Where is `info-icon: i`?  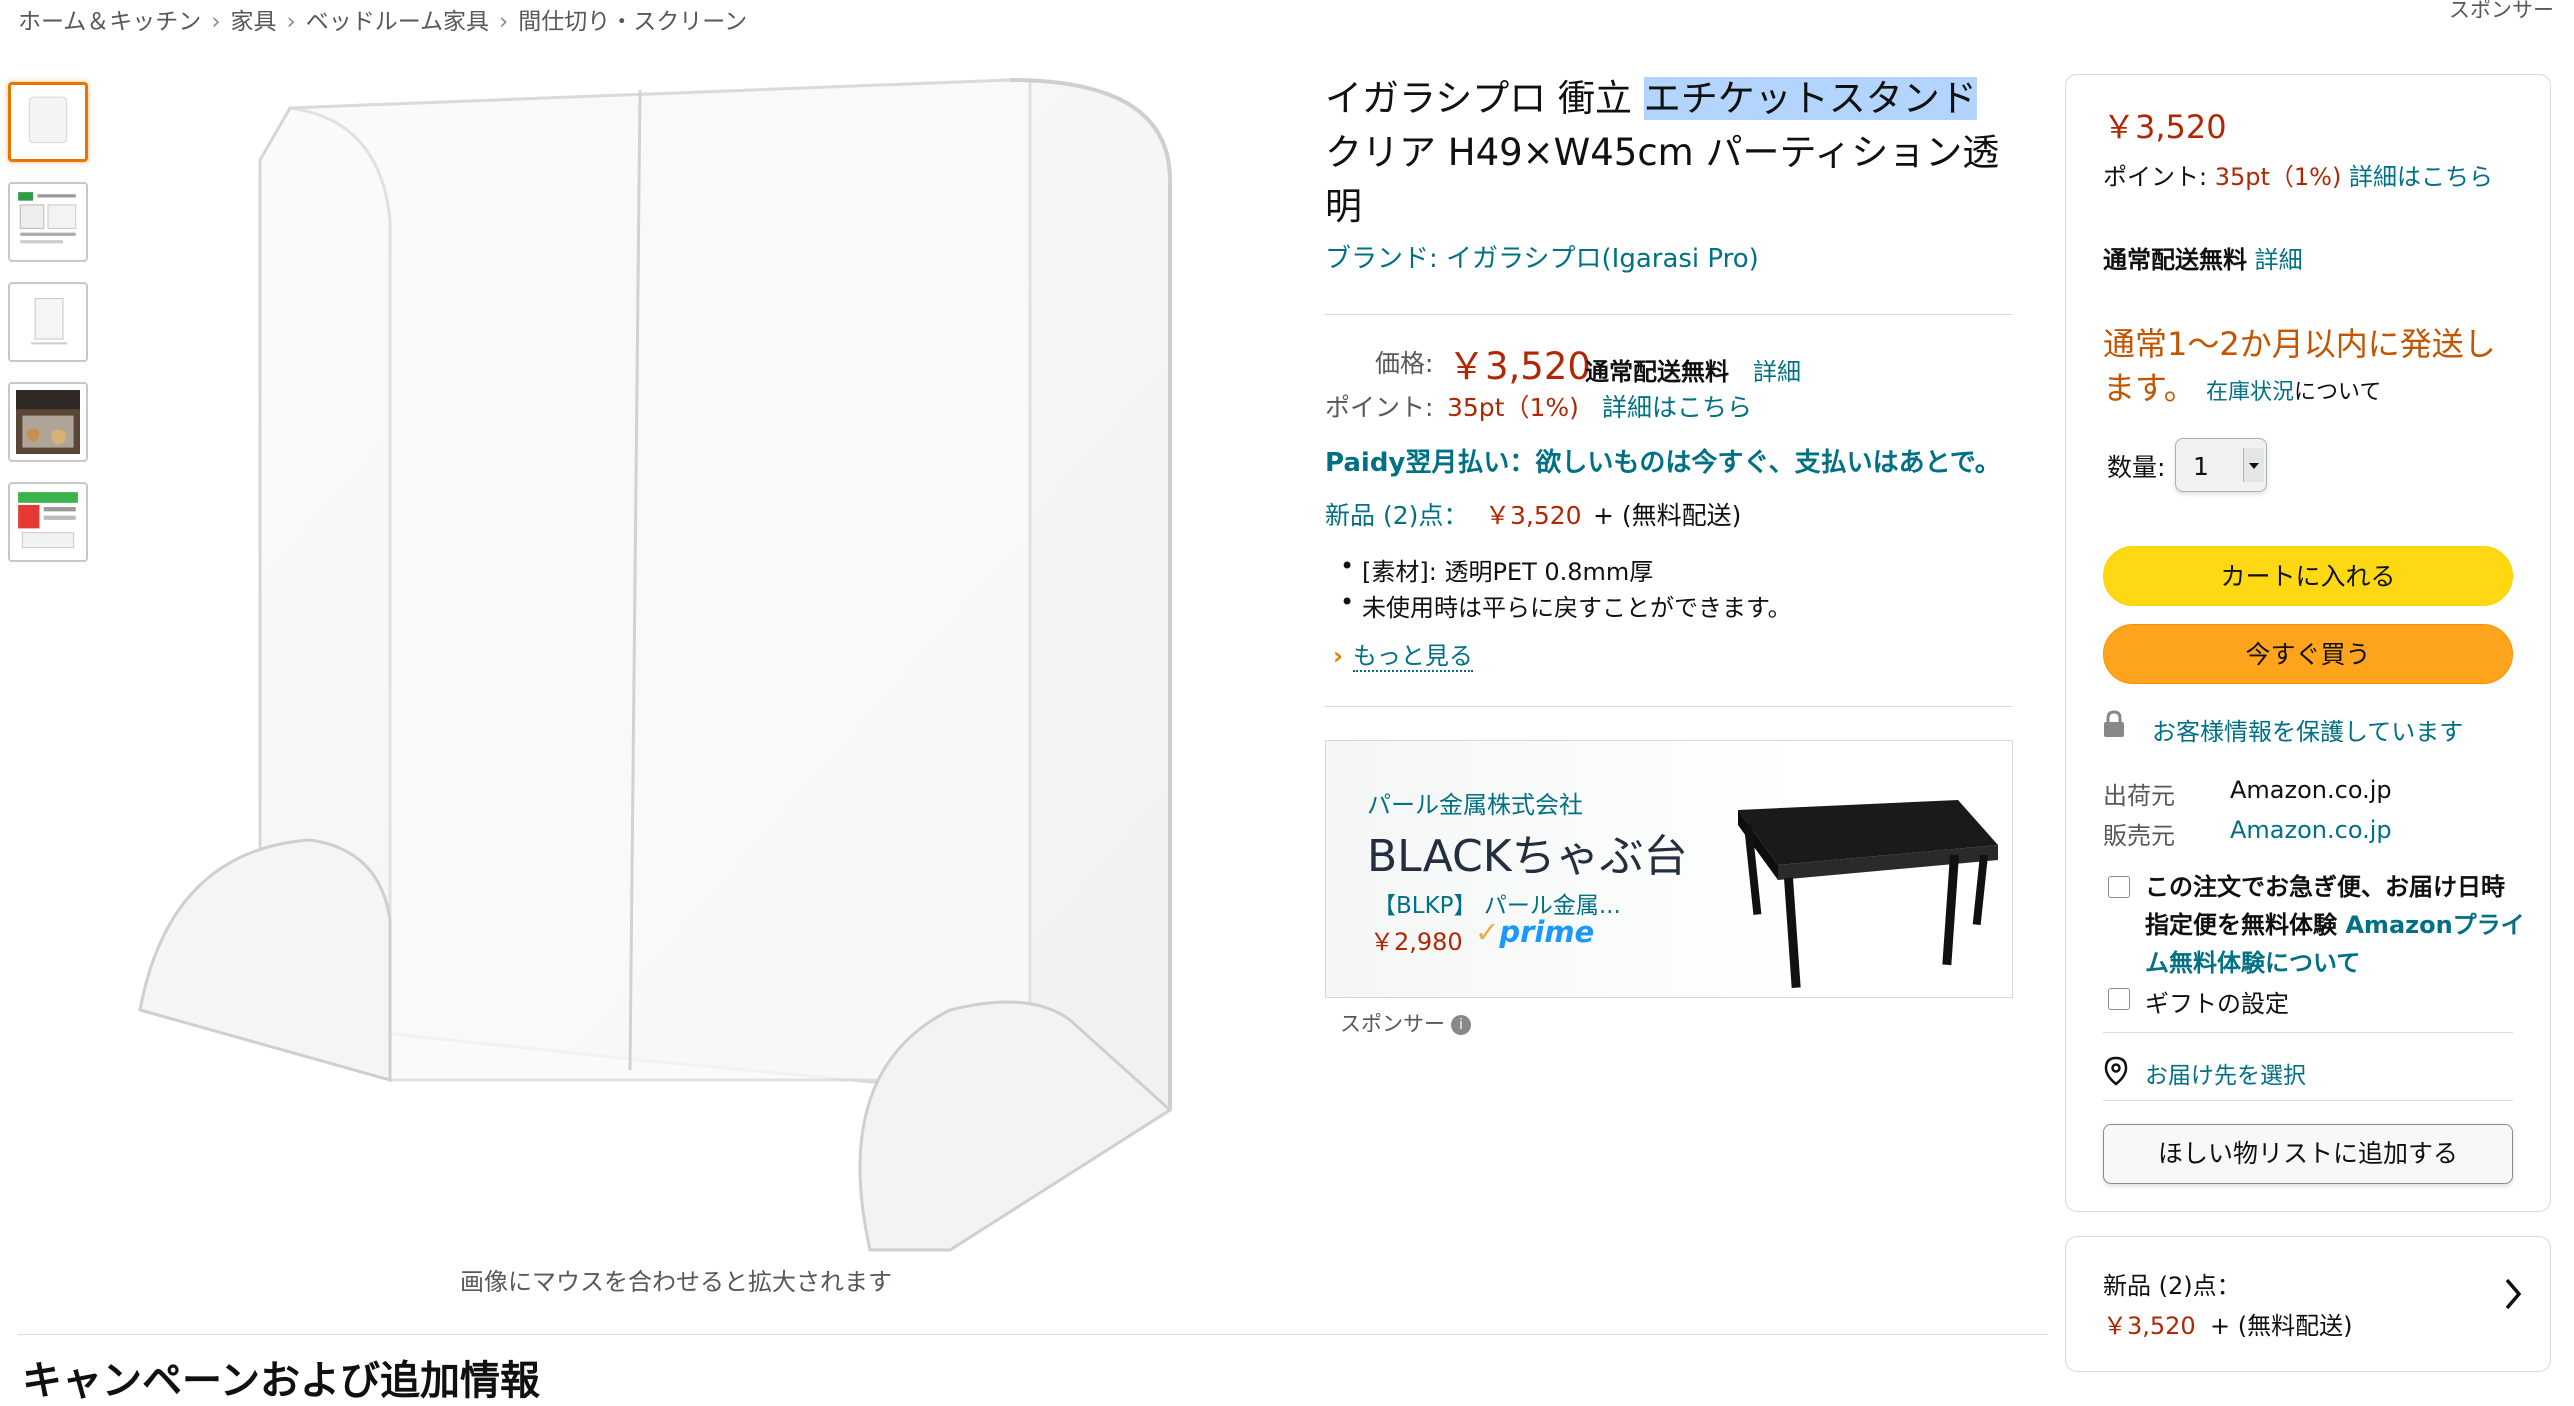
info-icon: i is located at coordinates (1461, 1025).